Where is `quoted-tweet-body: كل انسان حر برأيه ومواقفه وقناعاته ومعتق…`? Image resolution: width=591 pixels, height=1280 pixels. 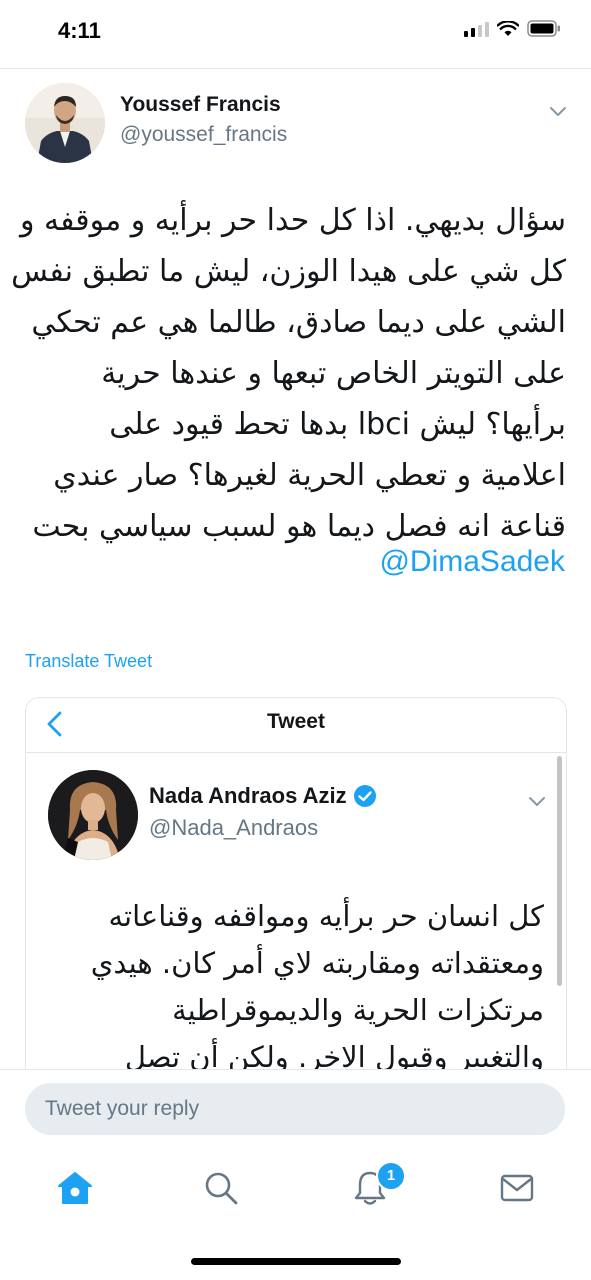 quoted-tweet-body: كل انسان حر برأيه ومواقفه وقناعاته ومعتق… is located at coordinates (290, 981).